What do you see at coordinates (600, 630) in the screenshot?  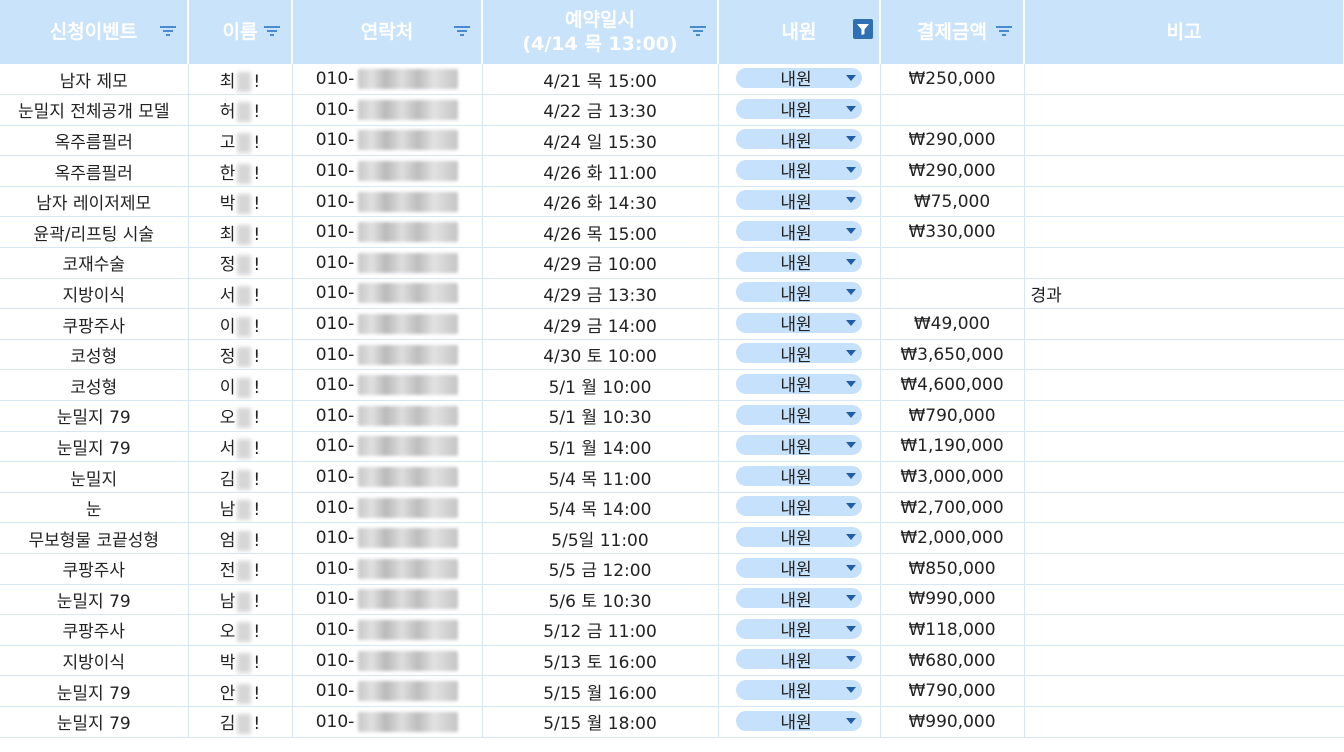 I see `datetime-cell: 5/12 금 11:00` at bounding box center [600, 630].